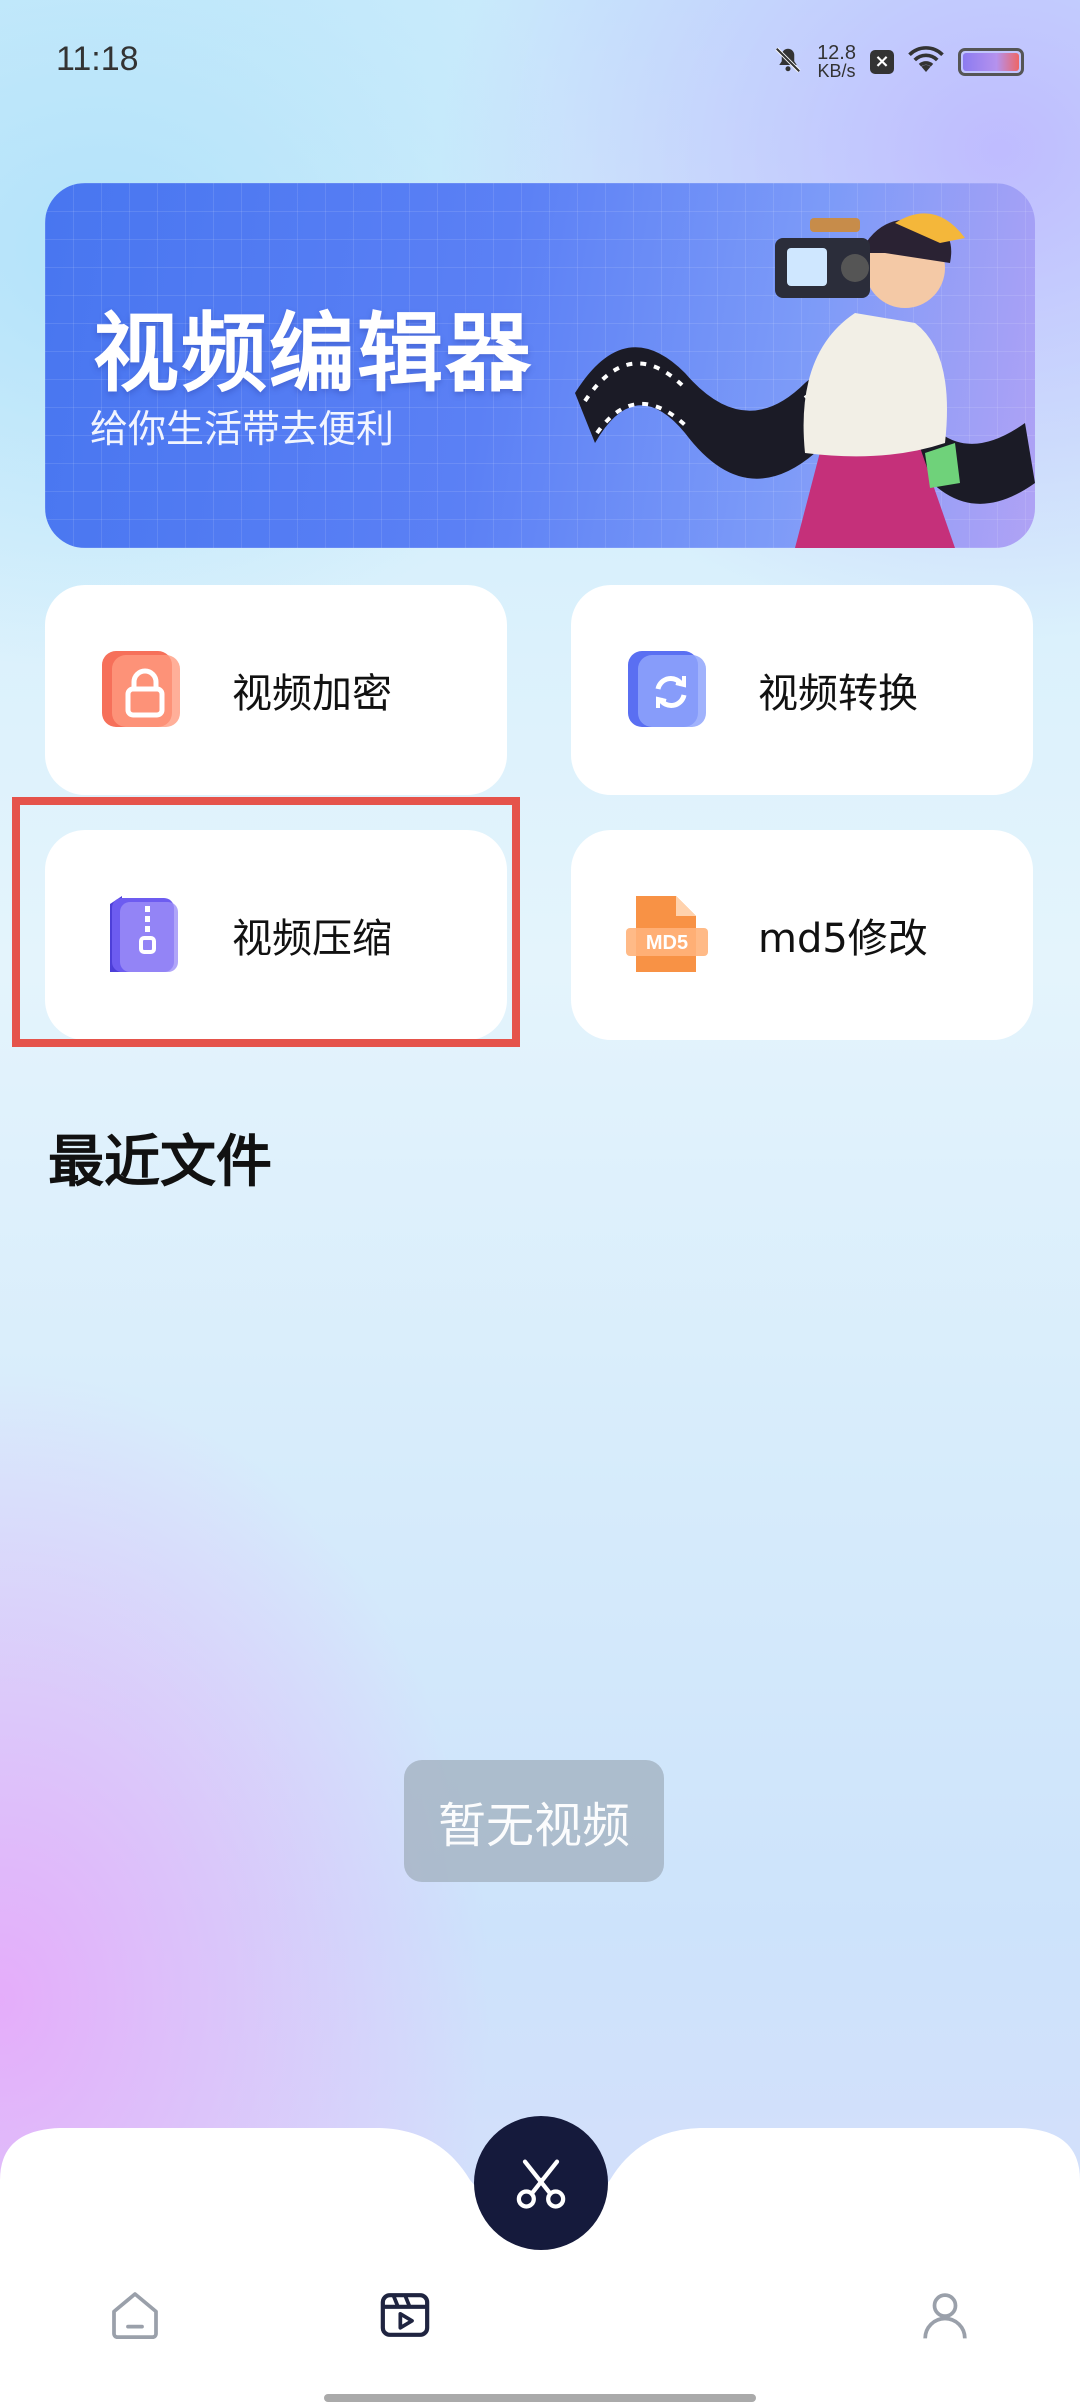 The width and height of the screenshot is (1080, 2408). I want to click on edit-scissors-icon, so click(541, 2184).